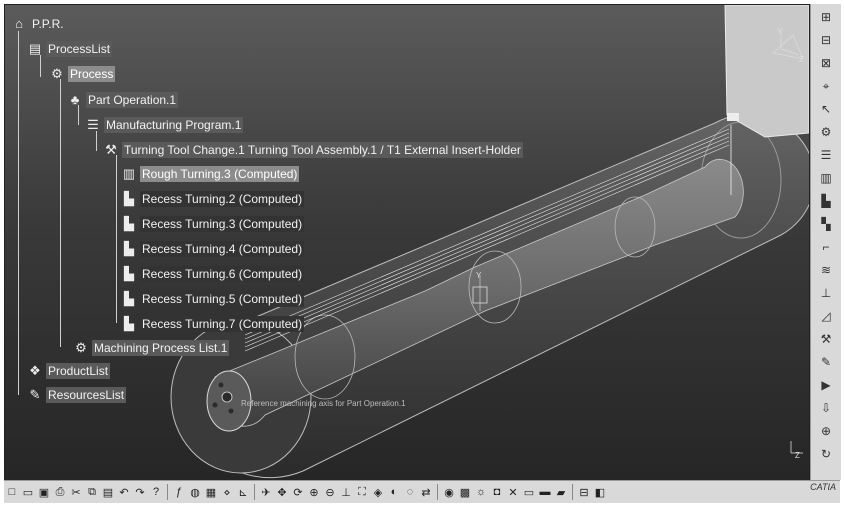 This screenshot has height=505, width=844. I want to click on output-icon: ⇩, so click(826, 408).